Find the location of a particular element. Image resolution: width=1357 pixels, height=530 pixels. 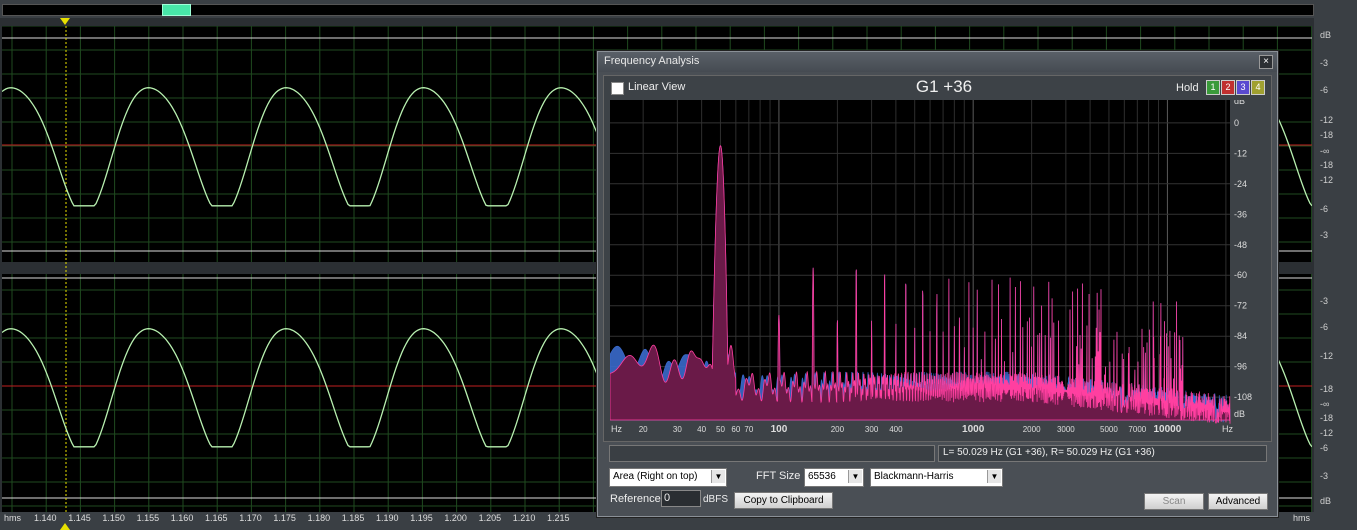

advanced-button: Advanced is located at coordinates (1238, 501).